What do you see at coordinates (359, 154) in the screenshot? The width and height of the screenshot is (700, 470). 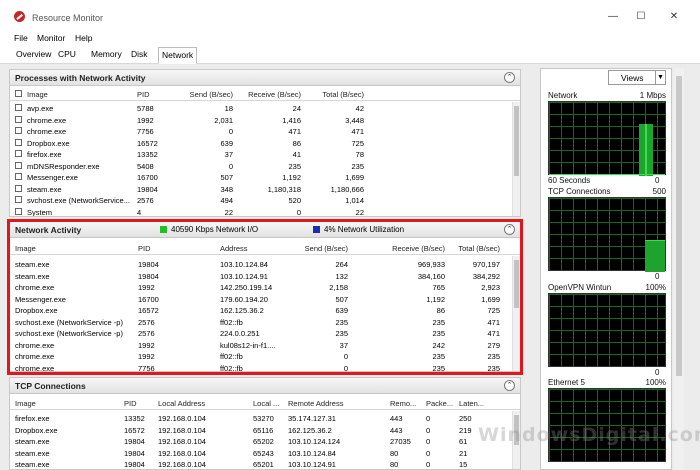 I see `process-total: 78` at bounding box center [359, 154].